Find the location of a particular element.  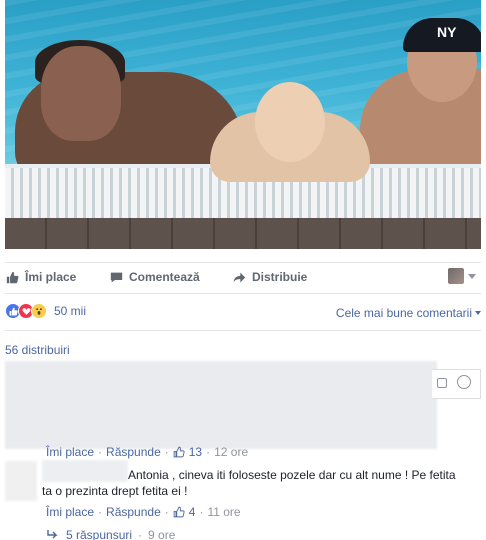

share-arrow-icon is located at coordinates (239, 277).